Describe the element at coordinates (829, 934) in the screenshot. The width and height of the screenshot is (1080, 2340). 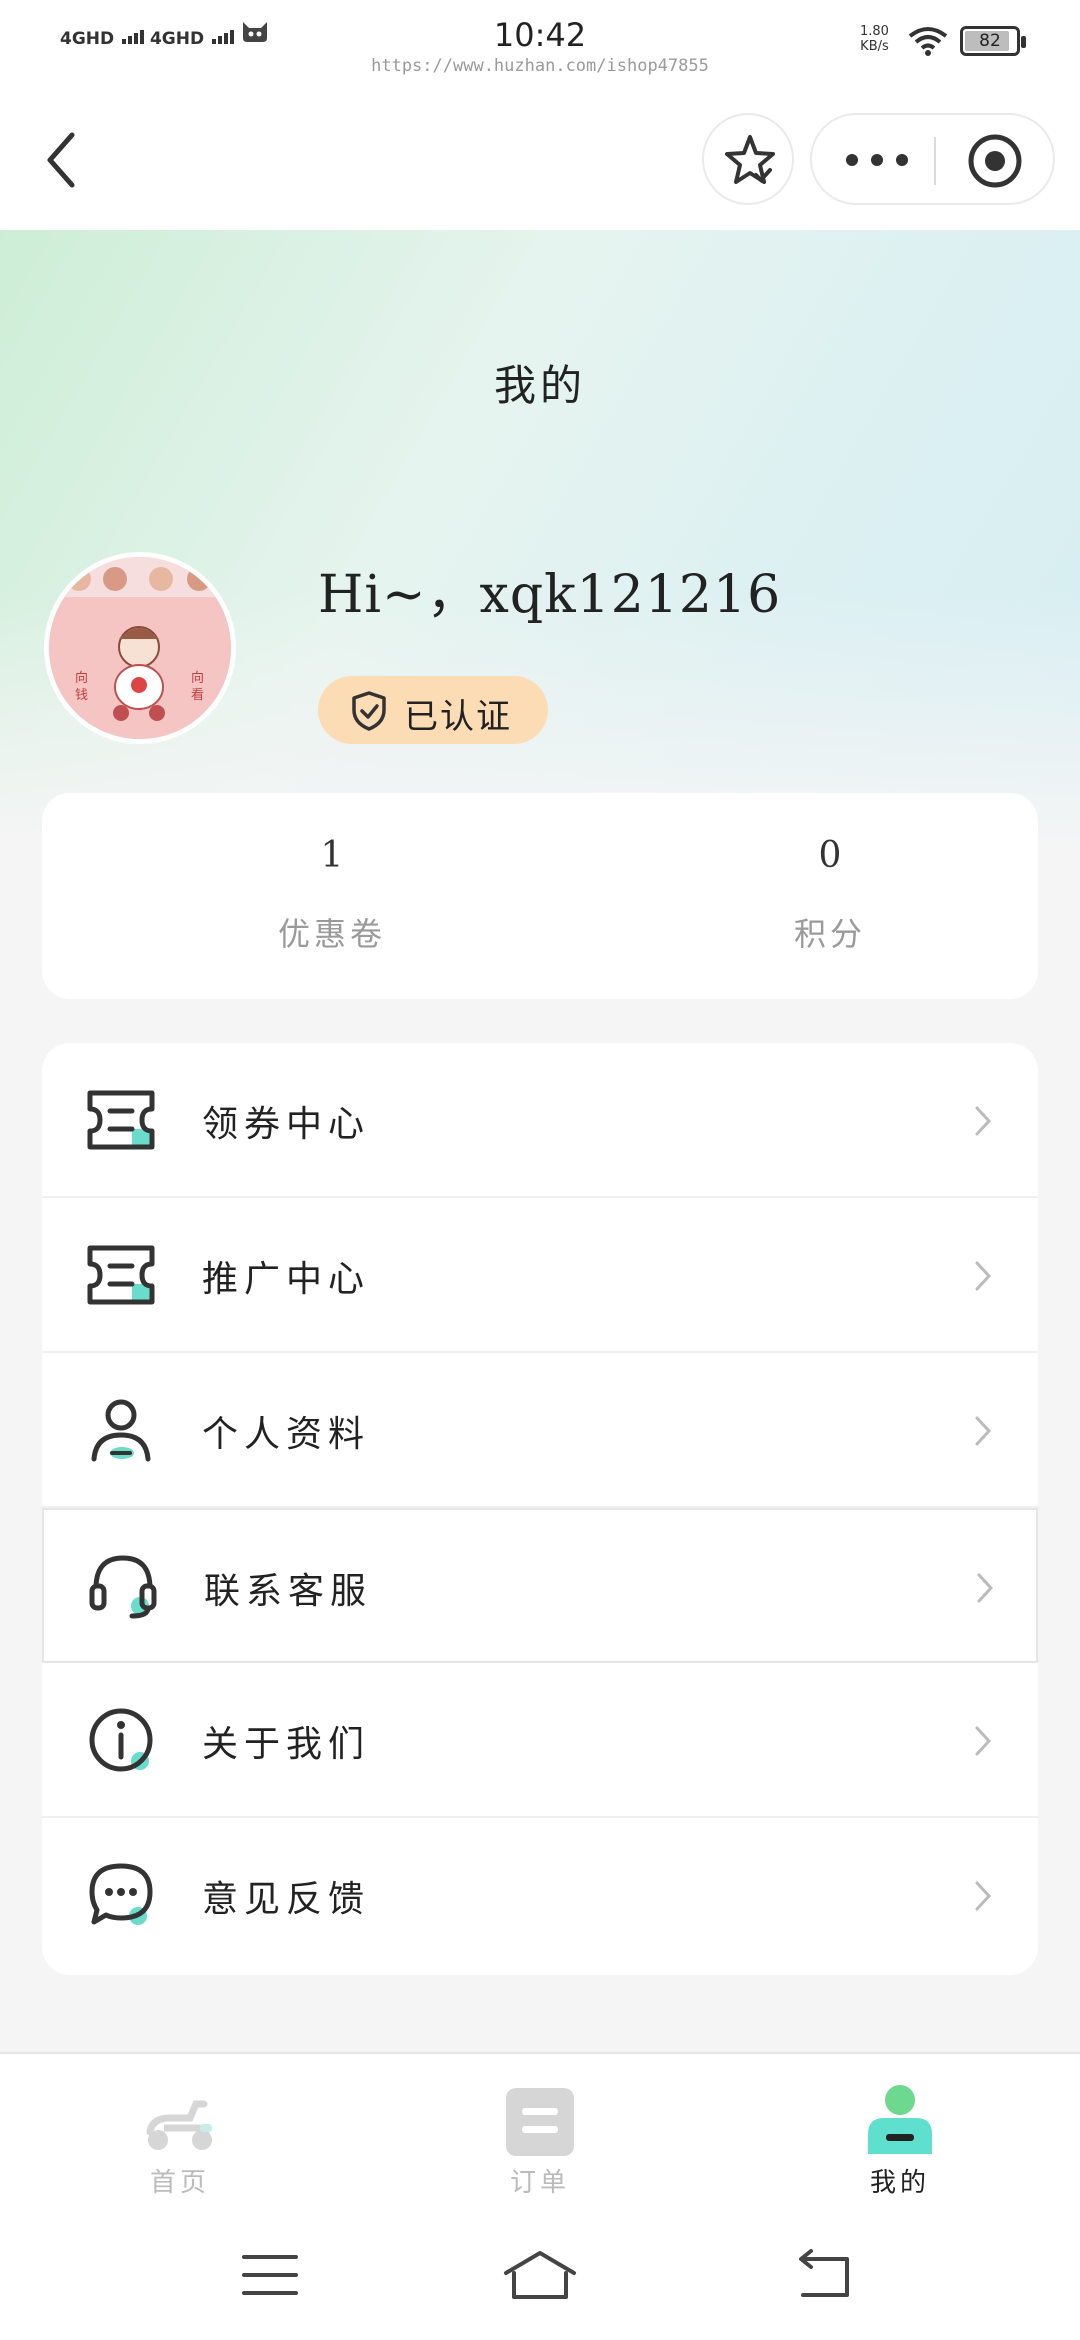
I see `points-label: 积分` at that location.